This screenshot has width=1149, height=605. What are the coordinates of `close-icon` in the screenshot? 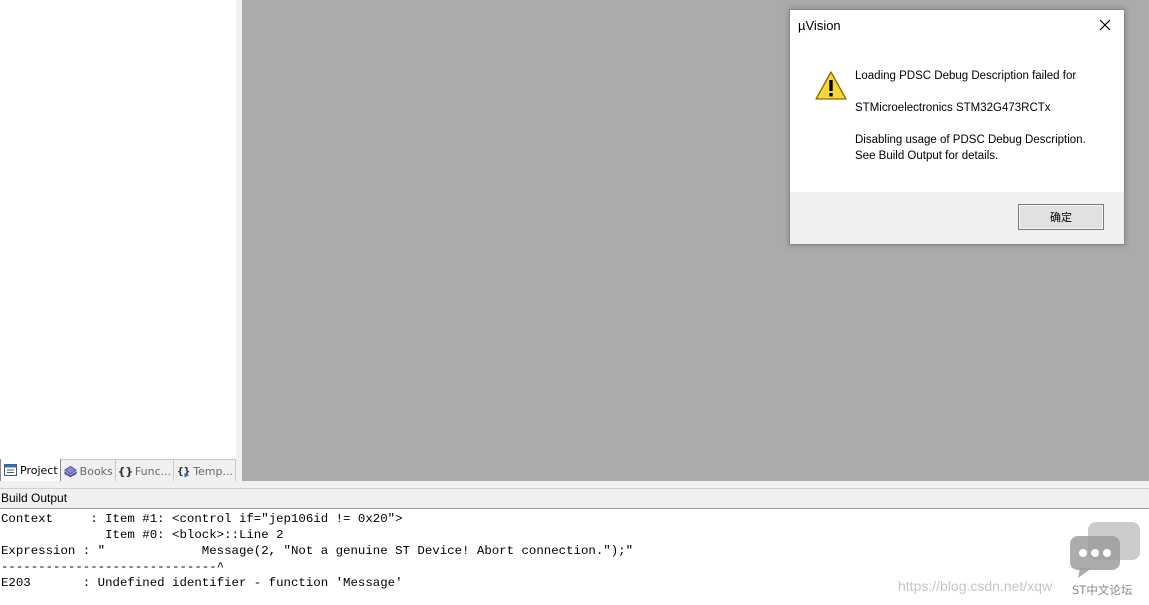 It's located at (1105, 25).